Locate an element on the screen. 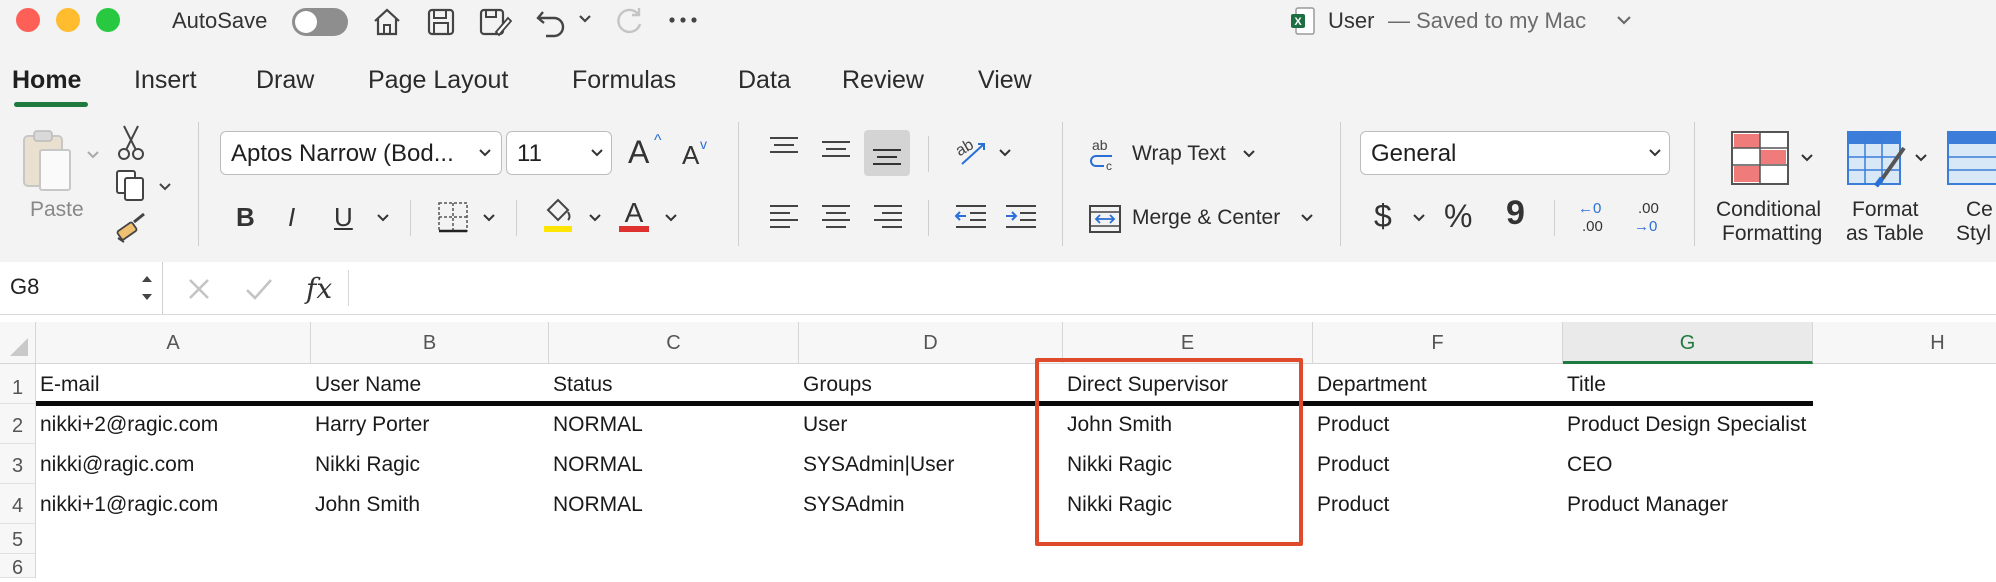 This screenshot has width=1996, height=582. cell-d1: Groups is located at coordinates (837, 385).